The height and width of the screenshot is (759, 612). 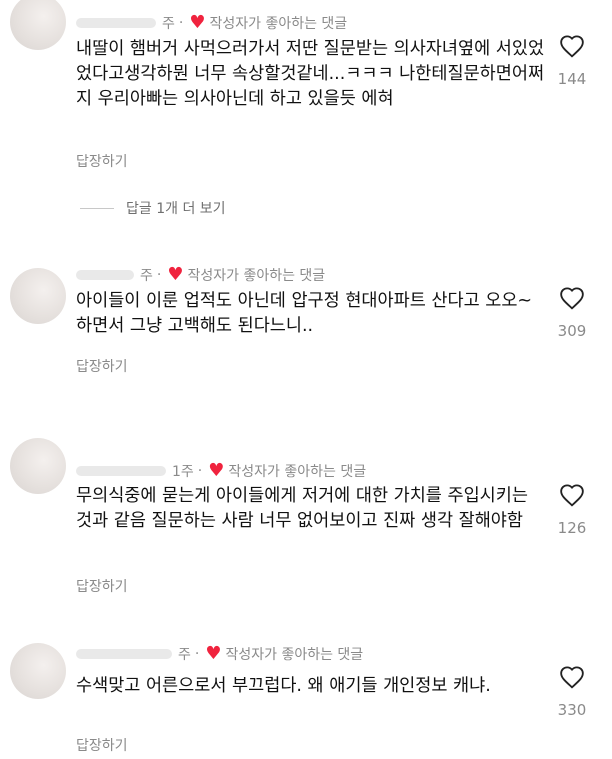 I want to click on view-more-replies: 답글 1개 더 보기, so click(x=153, y=208).